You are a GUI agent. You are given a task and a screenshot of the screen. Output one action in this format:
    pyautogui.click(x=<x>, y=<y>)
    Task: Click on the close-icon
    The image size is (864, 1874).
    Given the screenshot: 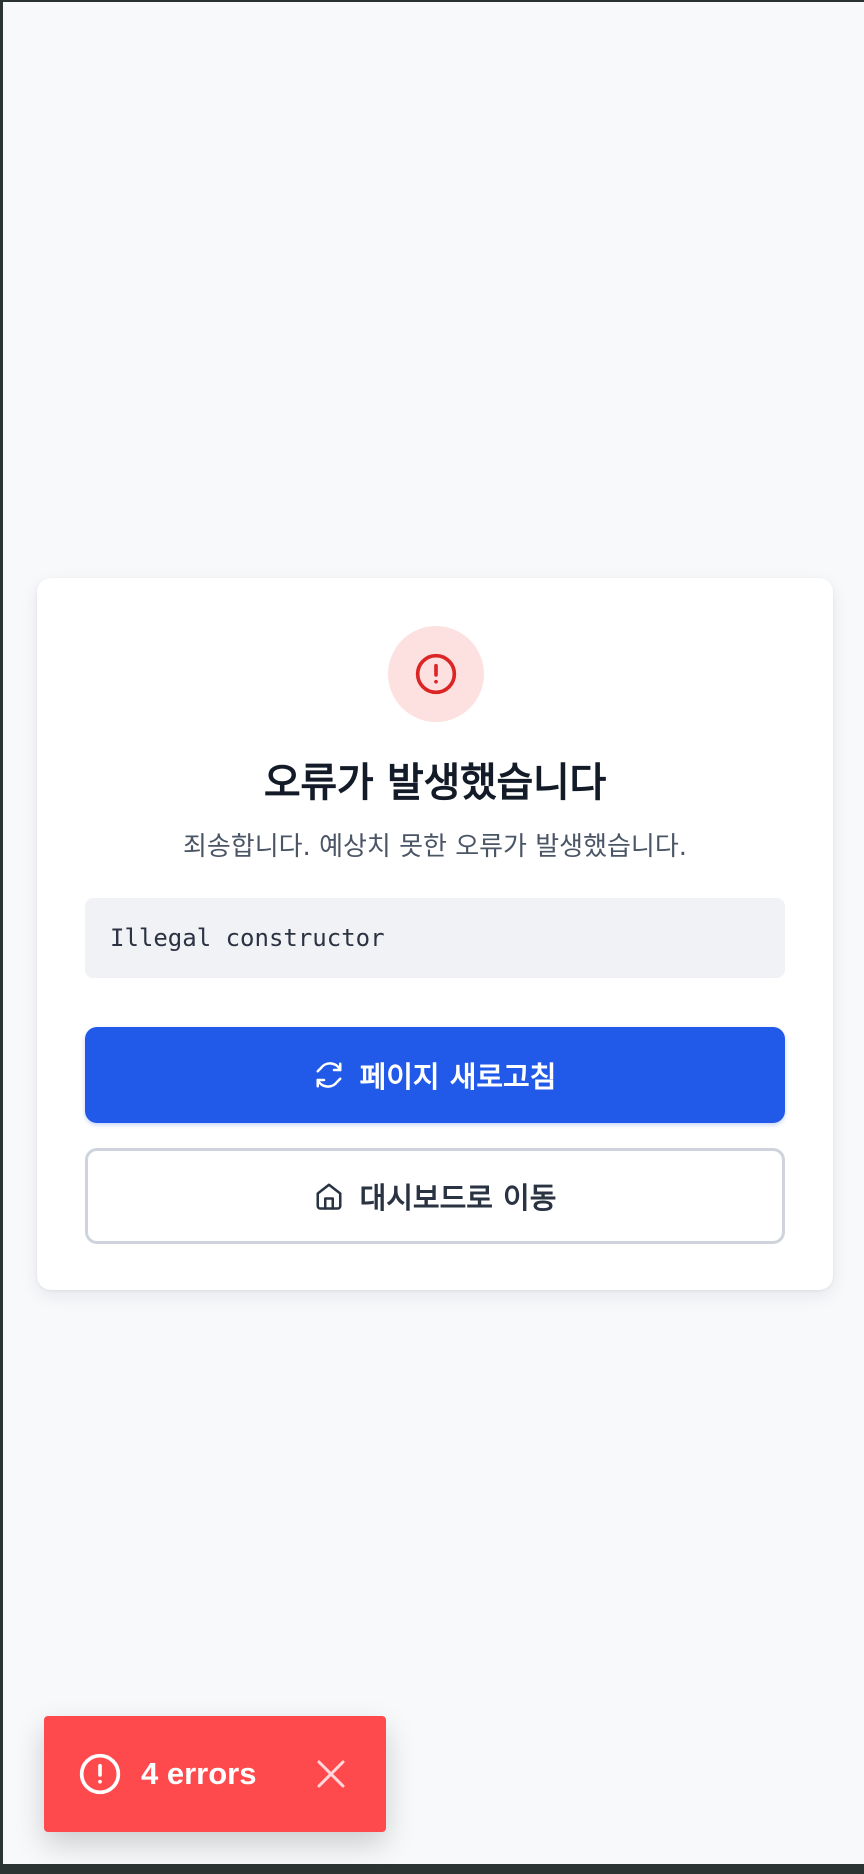 What is the action you would take?
    pyautogui.click(x=331, y=1774)
    